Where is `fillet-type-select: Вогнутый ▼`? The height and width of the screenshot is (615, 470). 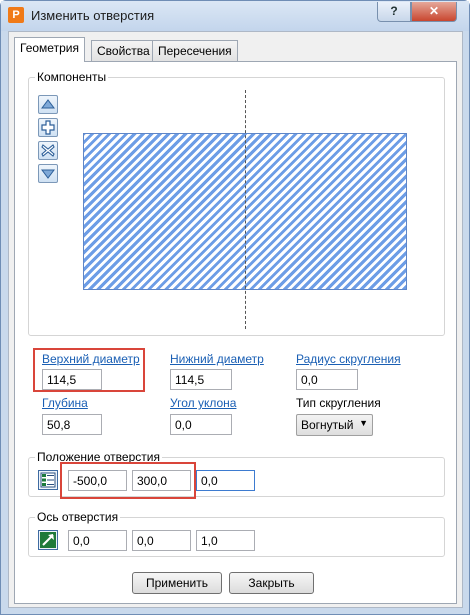 fillet-type-select: Вогнутый ▼ is located at coordinates (334, 425).